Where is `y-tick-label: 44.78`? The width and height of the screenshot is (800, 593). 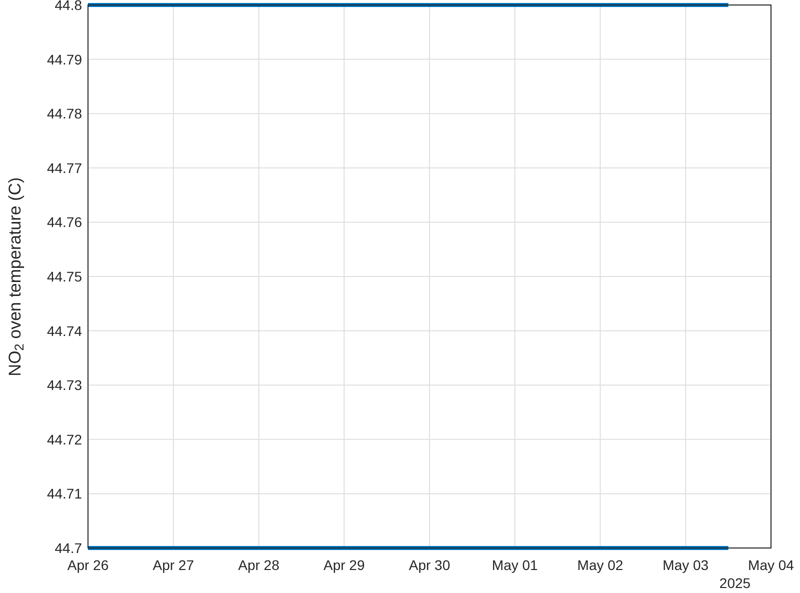 y-tick-label: 44.78 is located at coordinates (64, 114).